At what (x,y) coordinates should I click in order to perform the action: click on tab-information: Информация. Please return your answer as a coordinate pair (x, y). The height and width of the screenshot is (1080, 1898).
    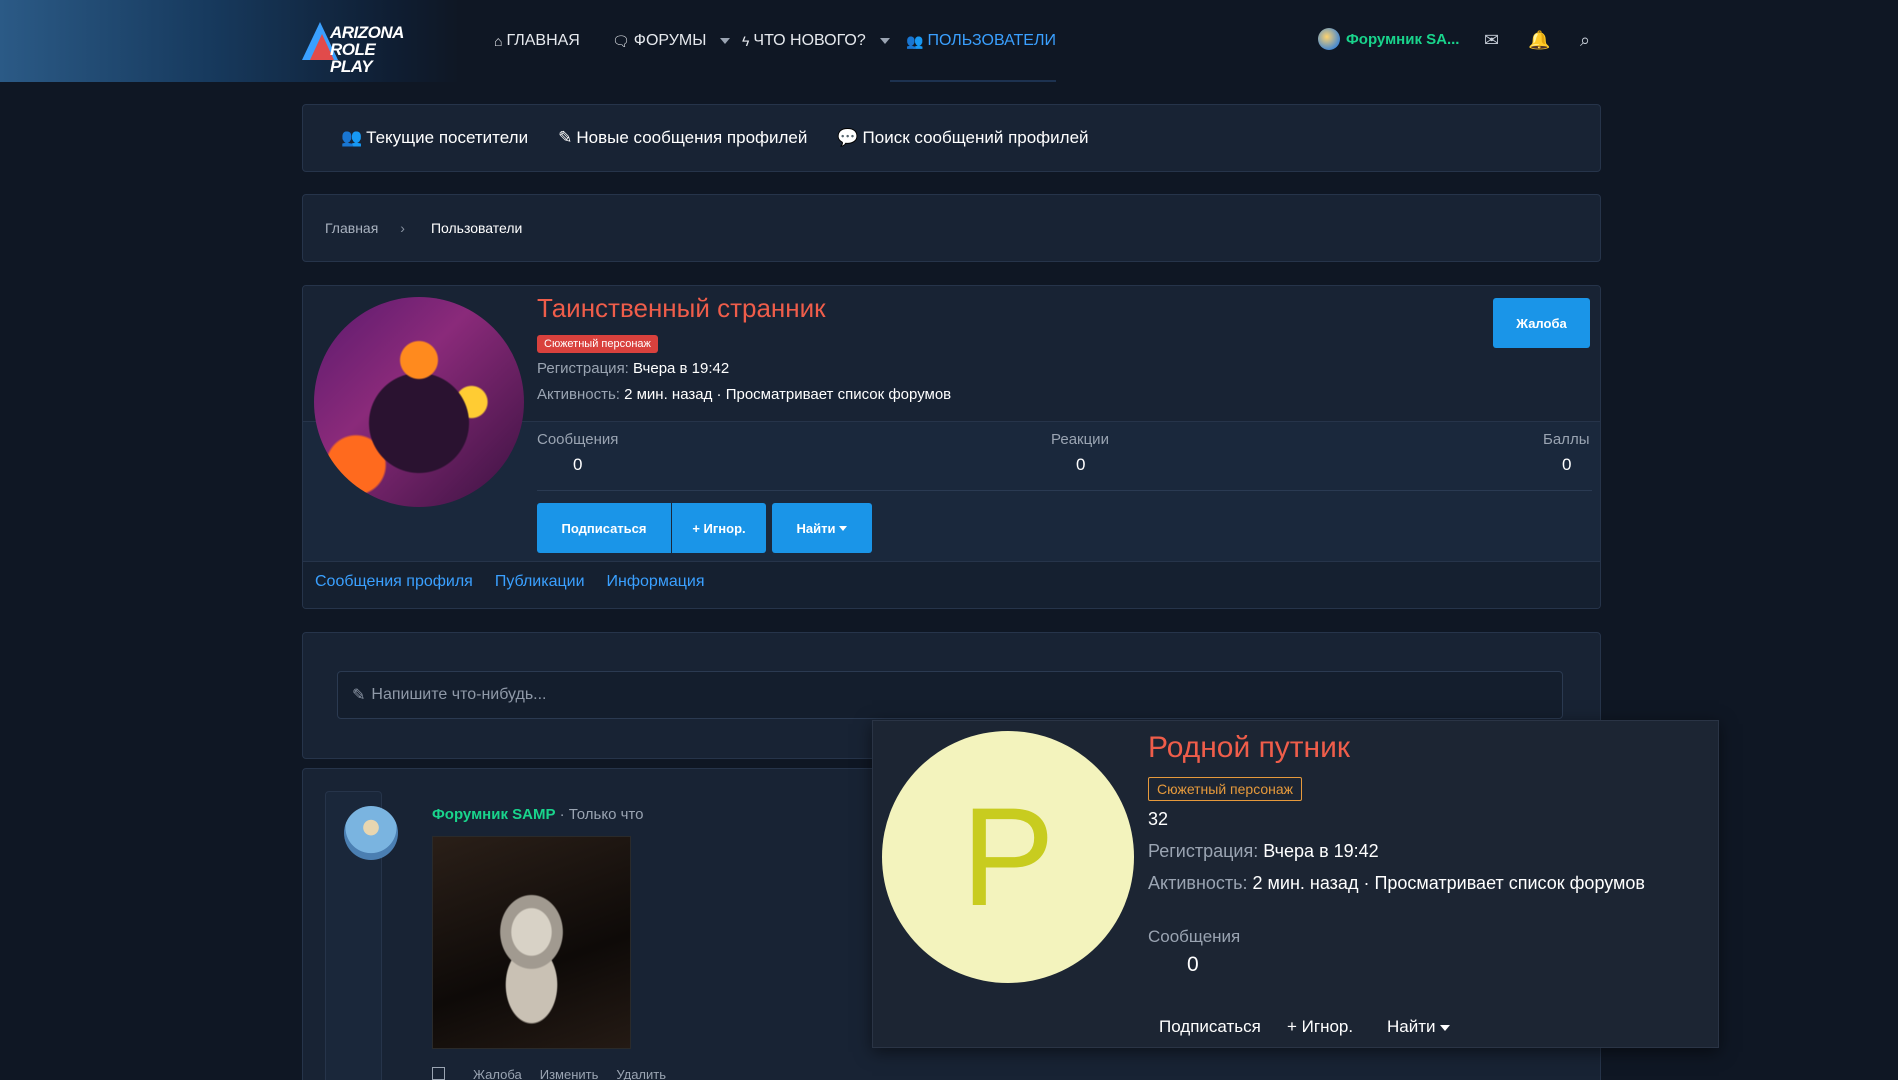
    Looking at the image, I should click on (656, 582).